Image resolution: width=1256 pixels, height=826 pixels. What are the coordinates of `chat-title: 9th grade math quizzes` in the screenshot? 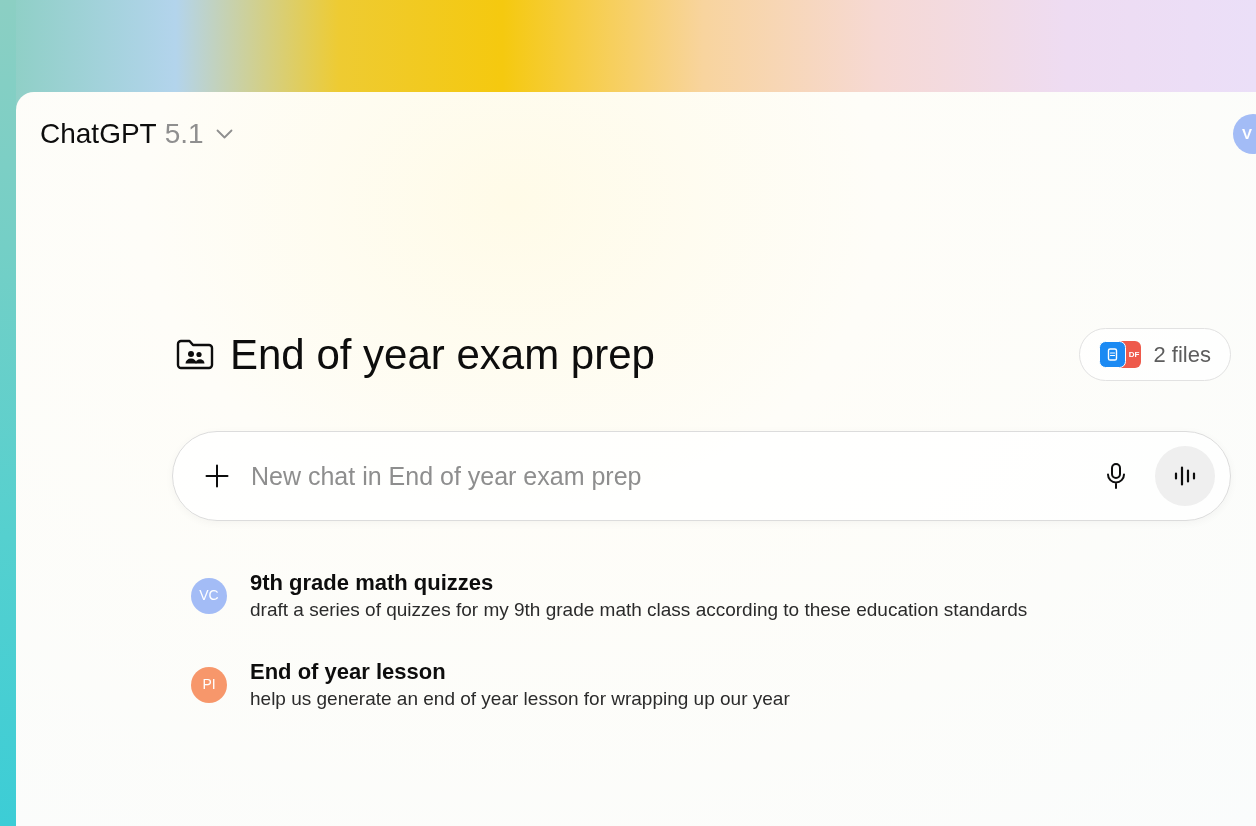 It's located at (639, 583).